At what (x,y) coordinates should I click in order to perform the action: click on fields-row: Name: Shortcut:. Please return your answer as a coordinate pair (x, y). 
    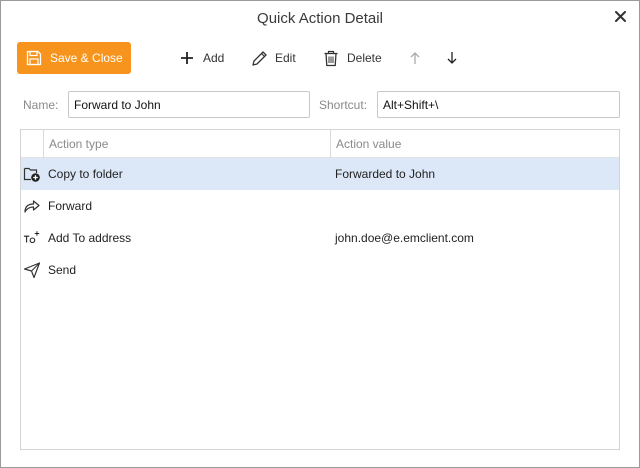
    Looking at the image, I should click on (320, 105).